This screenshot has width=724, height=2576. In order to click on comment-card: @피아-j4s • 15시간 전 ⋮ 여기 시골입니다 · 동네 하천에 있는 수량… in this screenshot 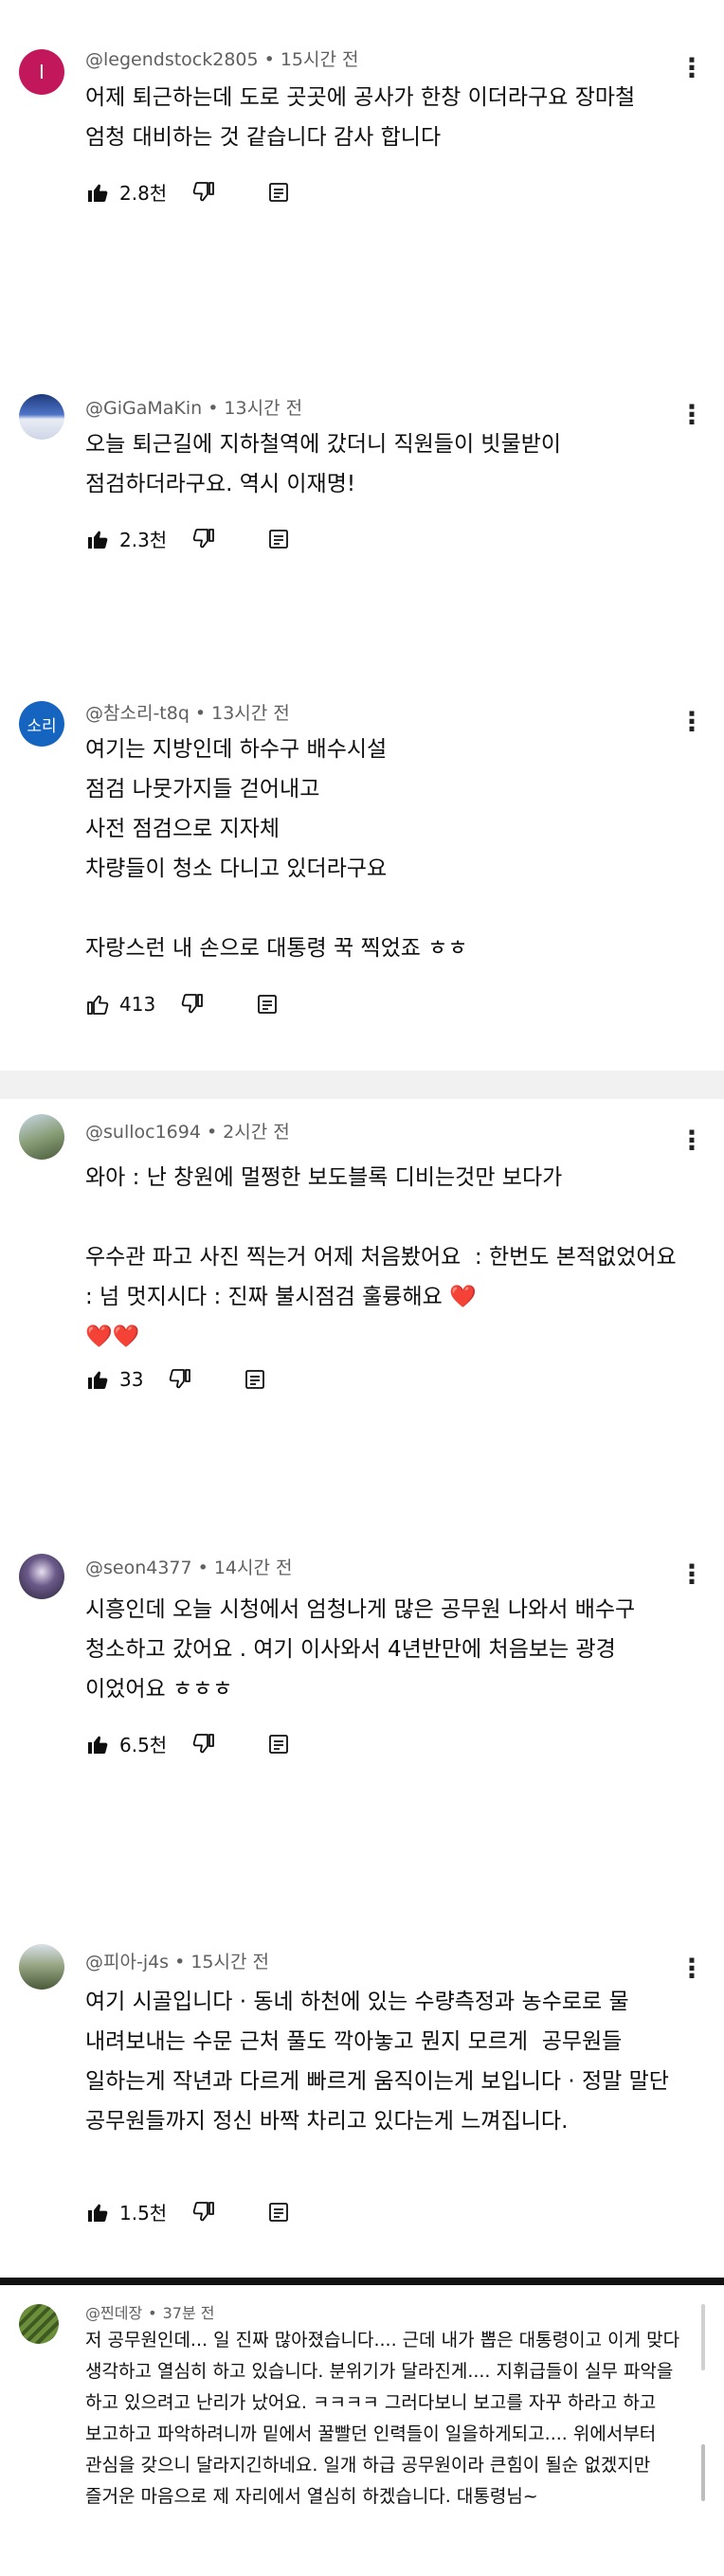, I will do `click(362, 2084)`.